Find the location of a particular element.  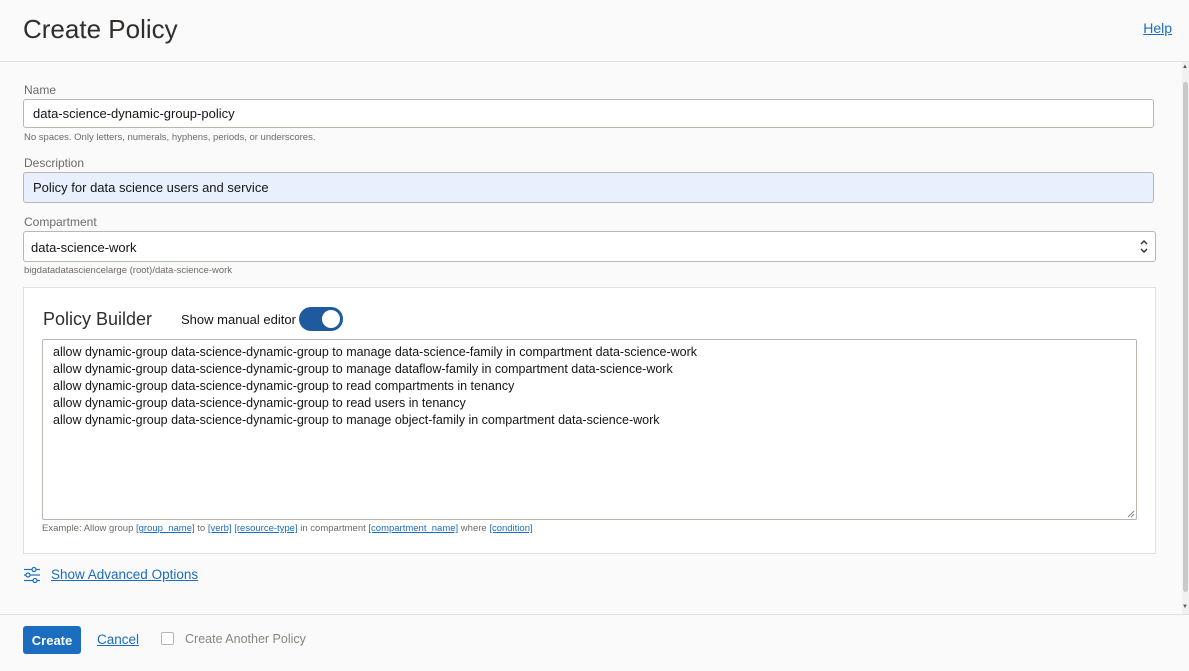

create-another-checkbox is located at coordinates (167, 638).